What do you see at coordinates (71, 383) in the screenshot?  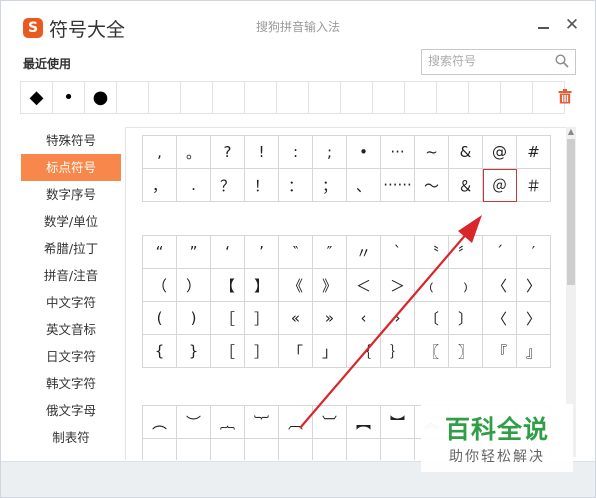 I see `category-item: 韩文字符` at bounding box center [71, 383].